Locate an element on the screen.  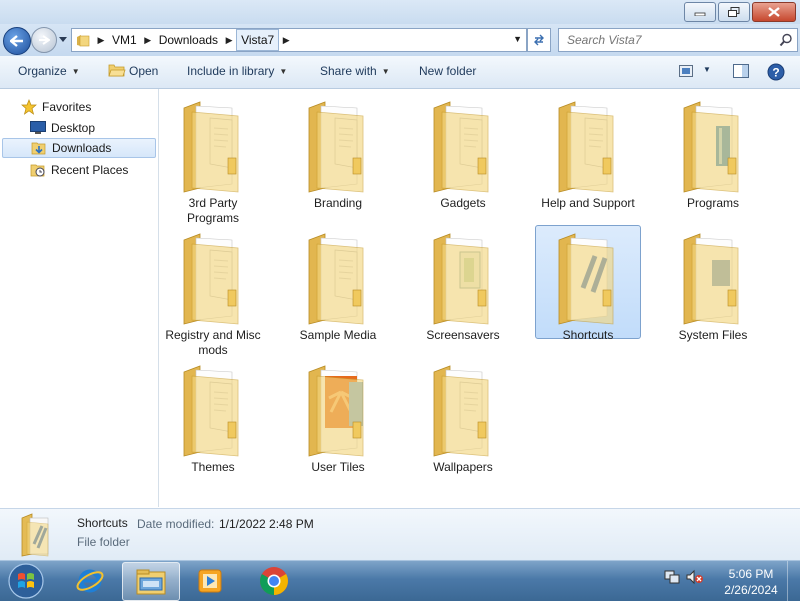
minimize-button is located at coordinates (700, 12).